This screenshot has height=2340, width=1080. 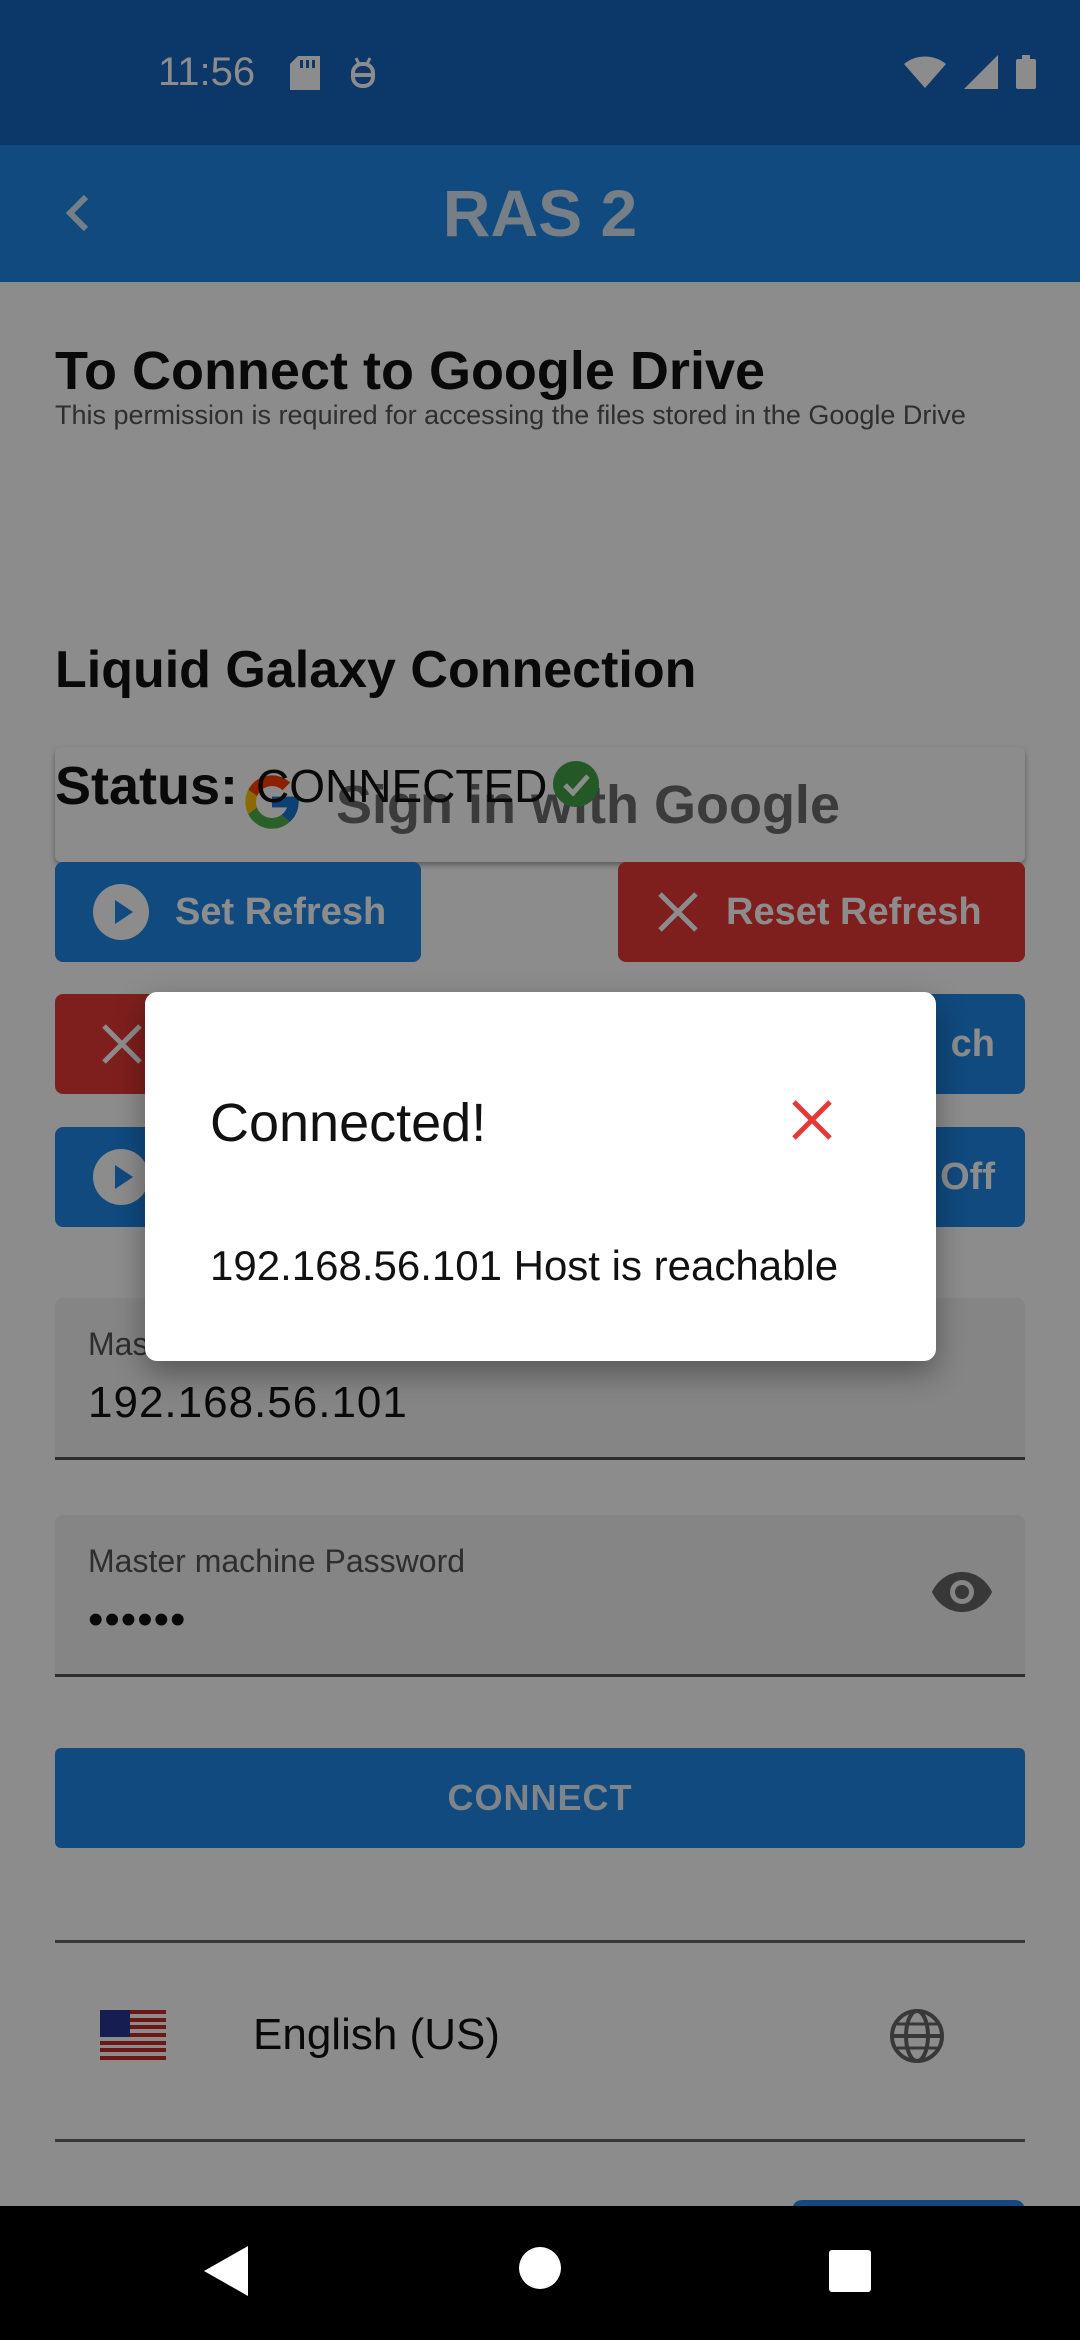 What do you see at coordinates (348, 1123) in the screenshot?
I see `dialog-title: Connected!` at bounding box center [348, 1123].